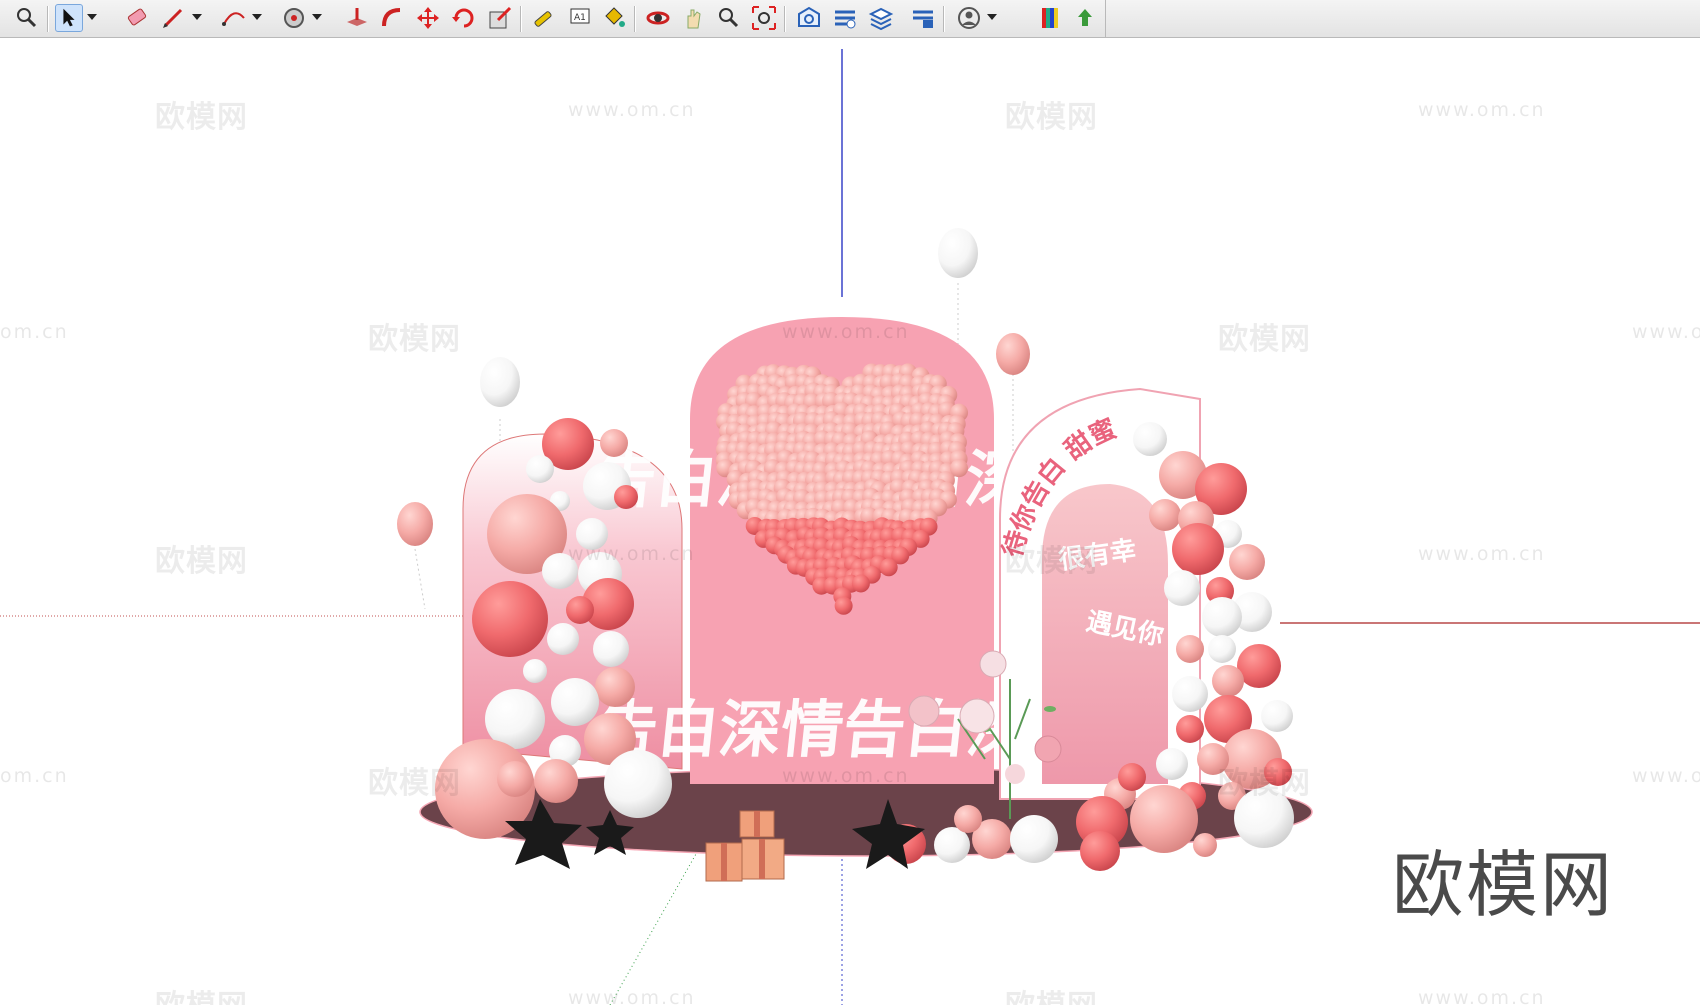 This screenshot has width=1700, height=1005. I want to click on warehouse-tool-button, so click(809, 18).